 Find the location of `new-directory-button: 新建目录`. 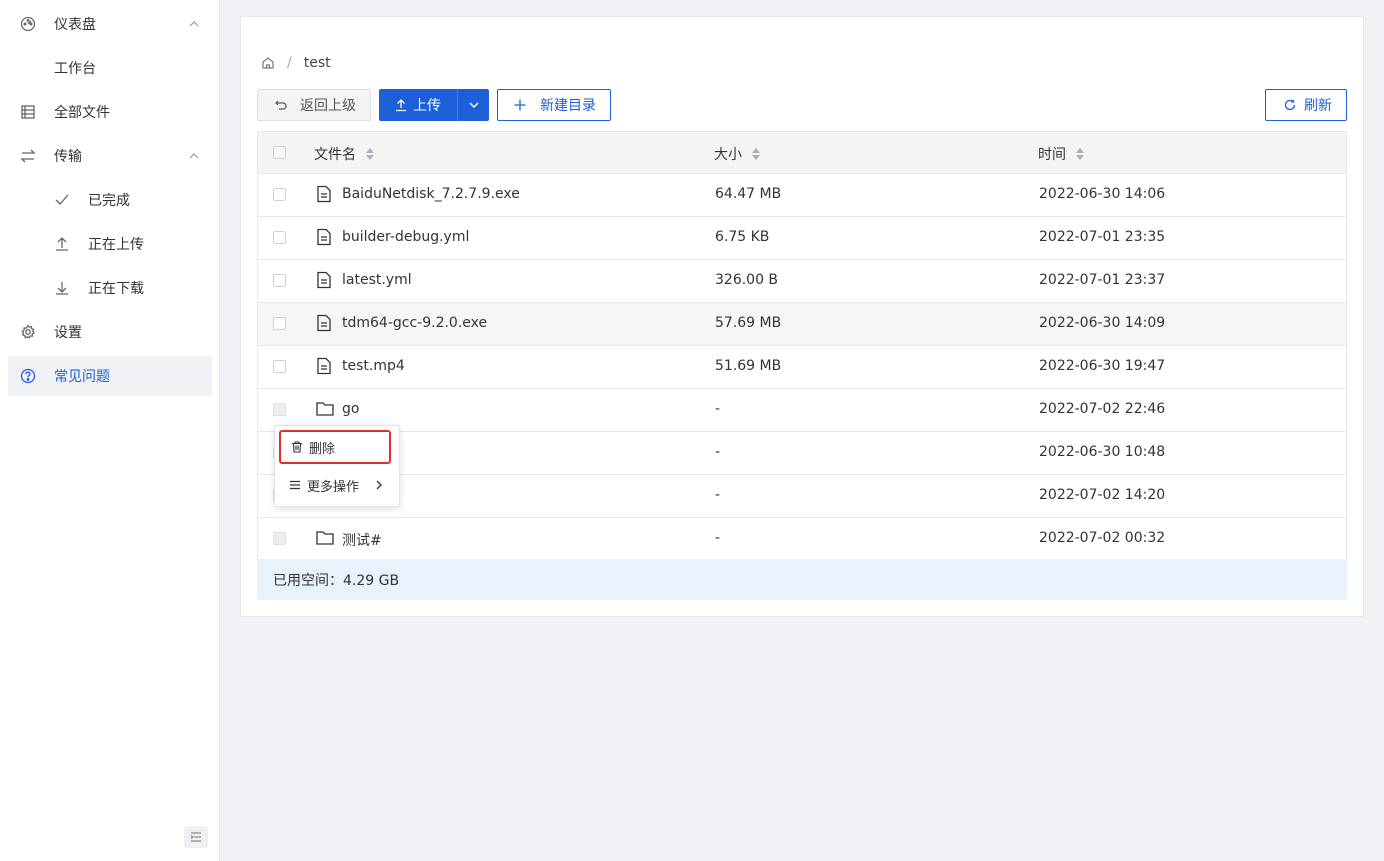

new-directory-button: 新建目录 is located at coordinates (554, 105).